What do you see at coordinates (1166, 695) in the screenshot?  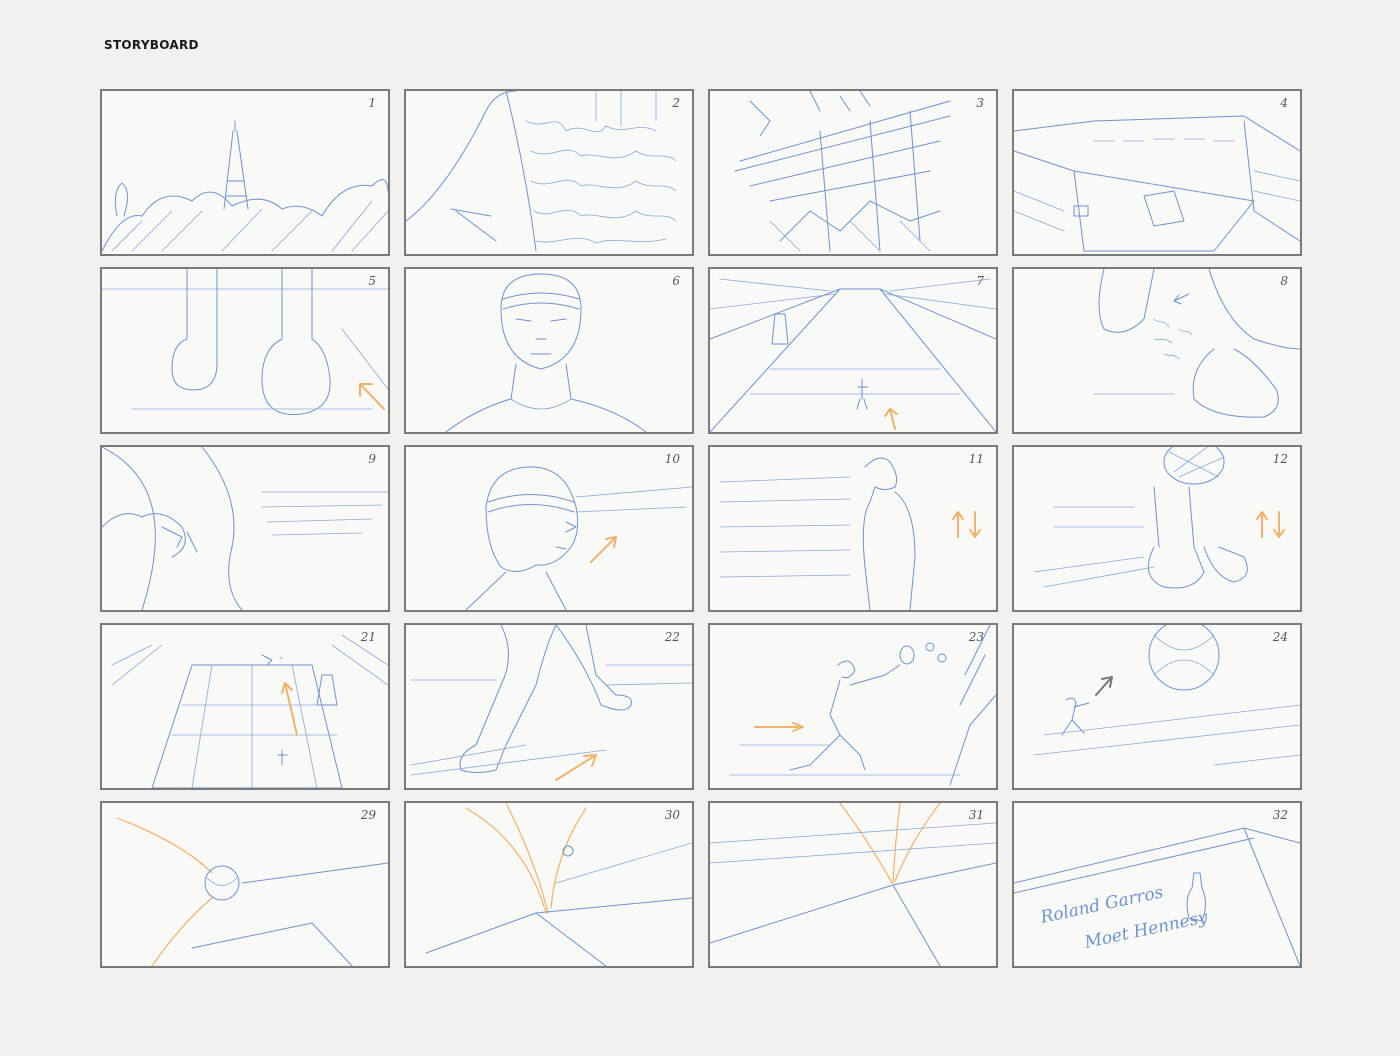 I see `ball-closeup-player-sketch-icon` at bounding box center [1166, 695].